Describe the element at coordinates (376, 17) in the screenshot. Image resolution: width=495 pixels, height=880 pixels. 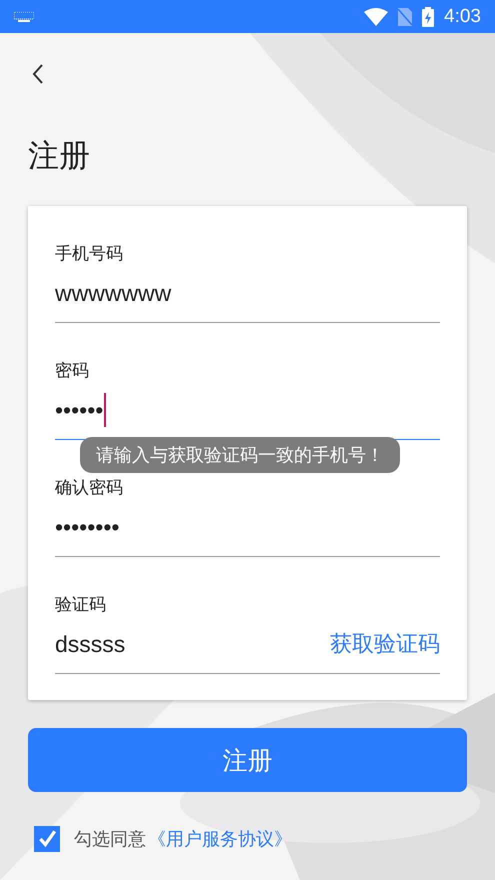
I see `wifi-icon` at that location.